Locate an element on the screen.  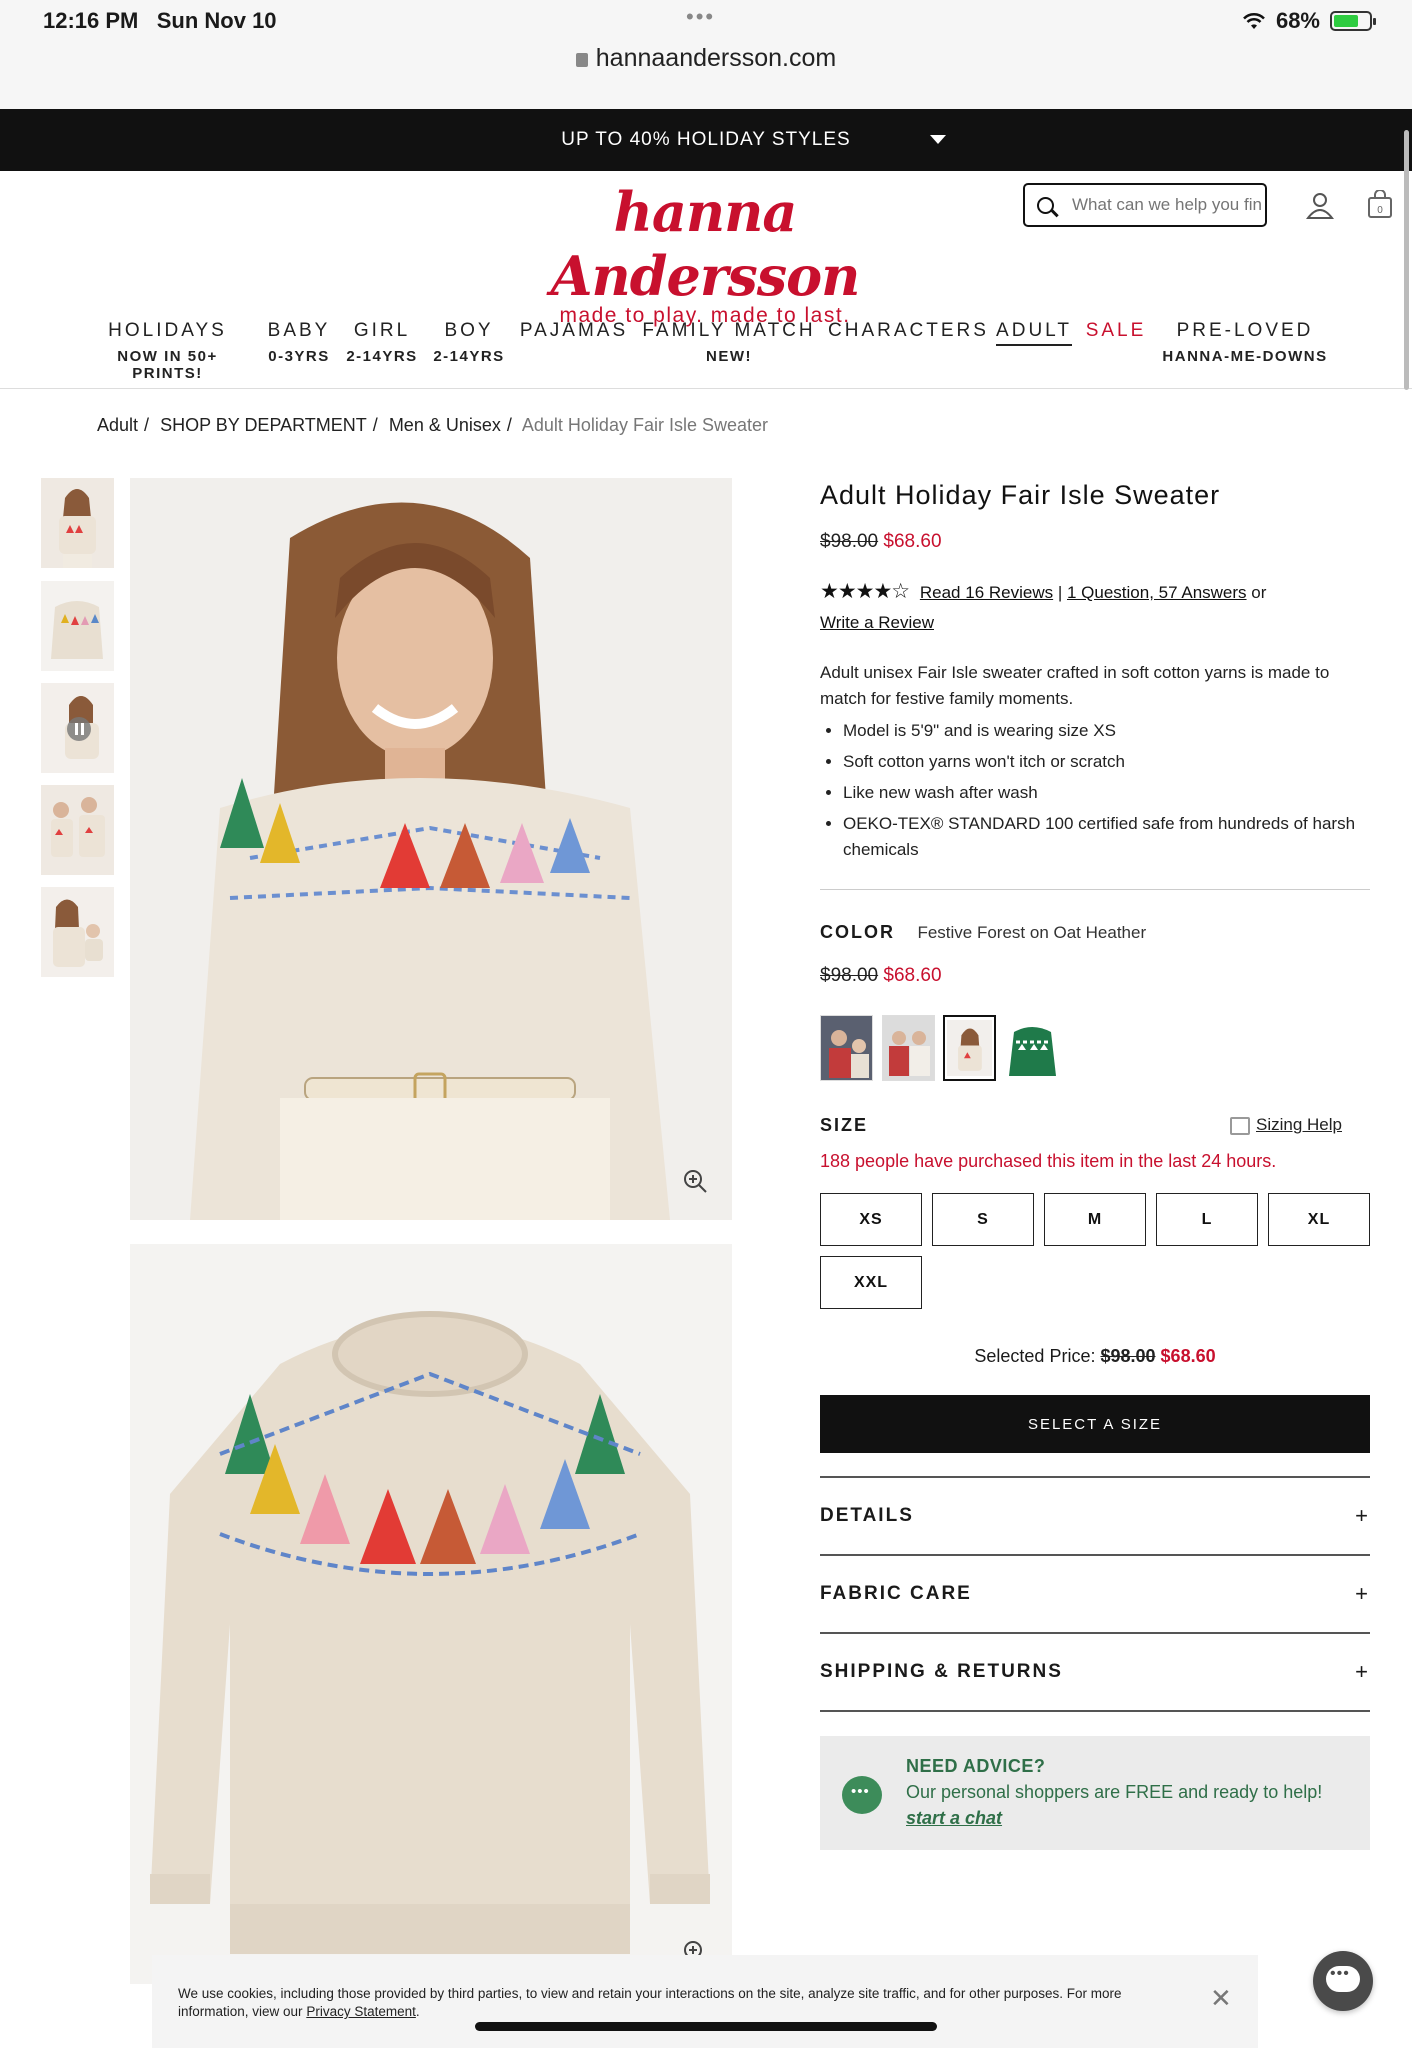
breadcrumb-shop-by-department: SHOP BY DEPARTMENT is located at coordinates (263, 425).